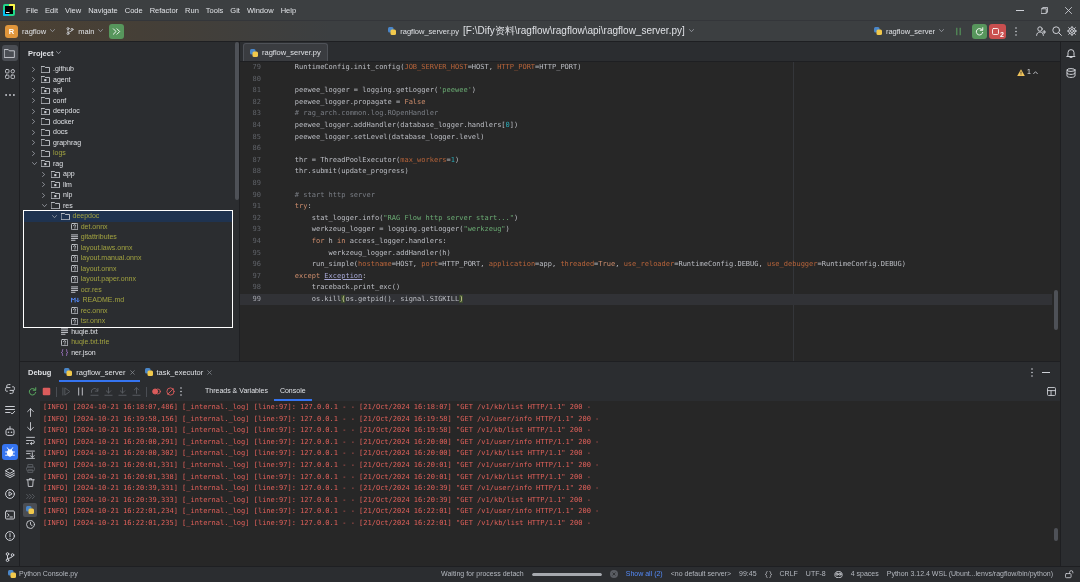  What do you see at coordinates (9, 10) in the screenshot?
I see `app-logo-icon` at bounding box center [9, 10].